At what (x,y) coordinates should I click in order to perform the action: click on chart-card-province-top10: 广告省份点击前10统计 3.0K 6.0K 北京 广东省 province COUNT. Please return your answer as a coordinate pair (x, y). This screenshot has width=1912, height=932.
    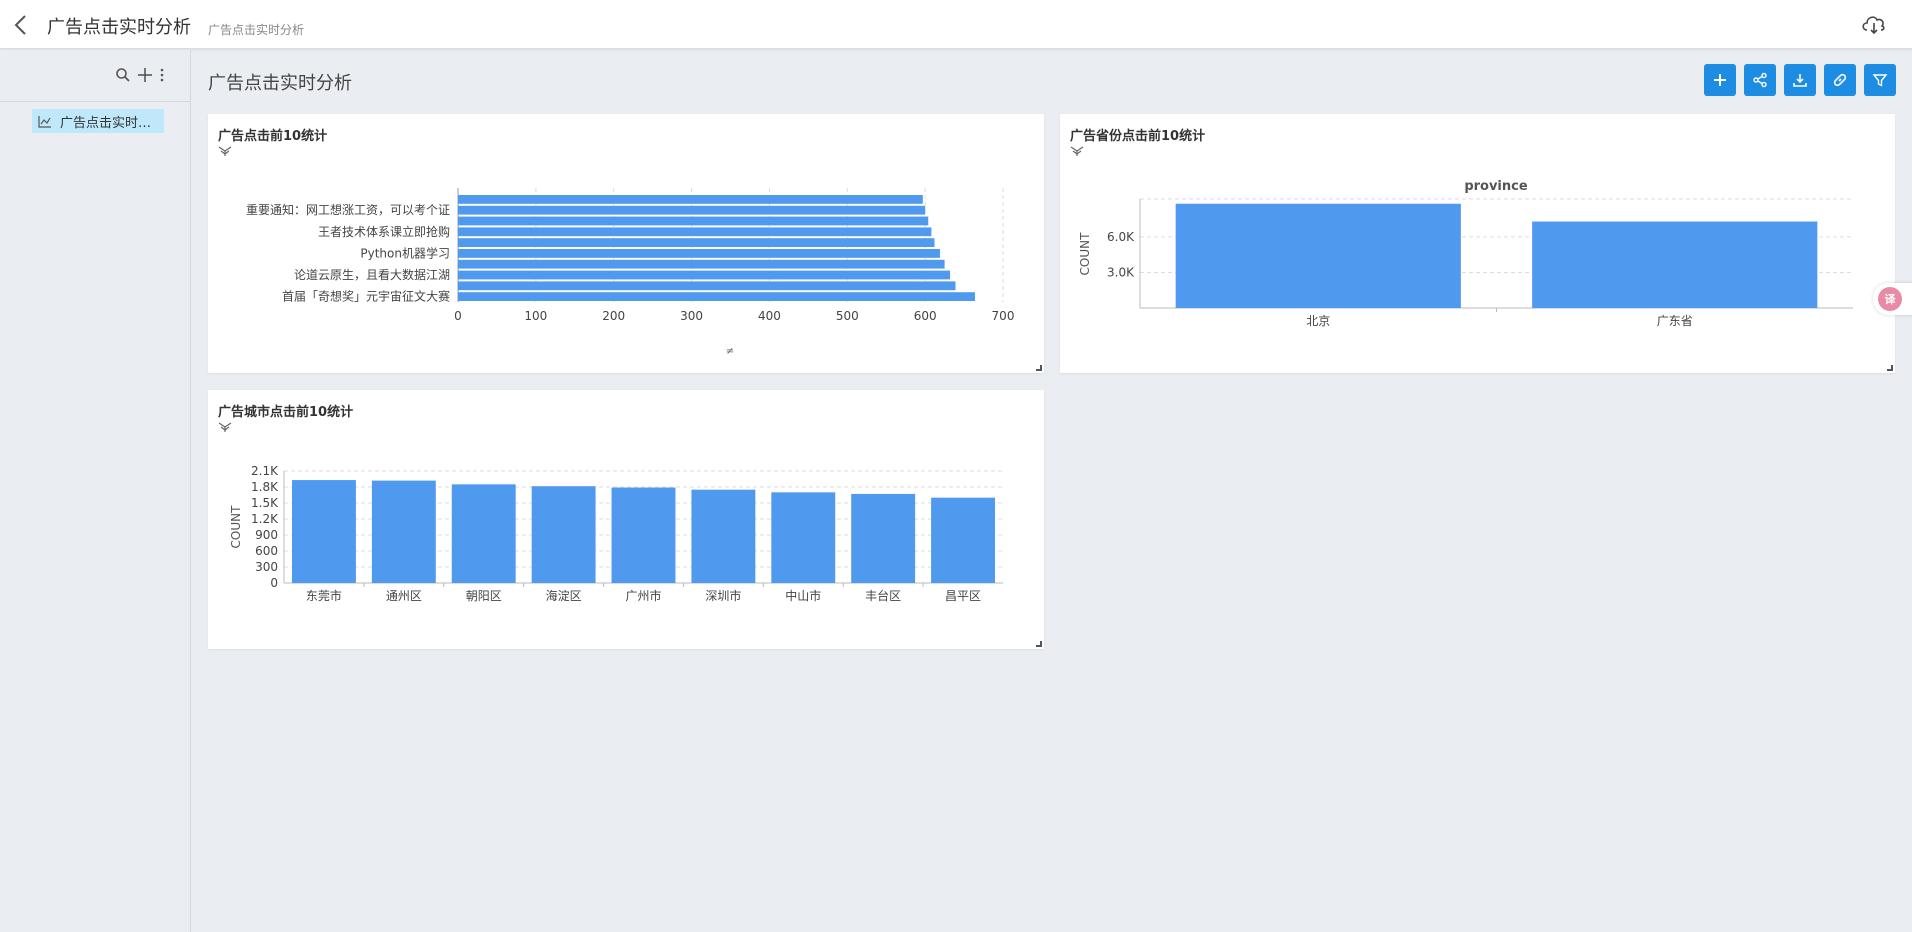
    Looking at the image, I should click on (1477, 243).